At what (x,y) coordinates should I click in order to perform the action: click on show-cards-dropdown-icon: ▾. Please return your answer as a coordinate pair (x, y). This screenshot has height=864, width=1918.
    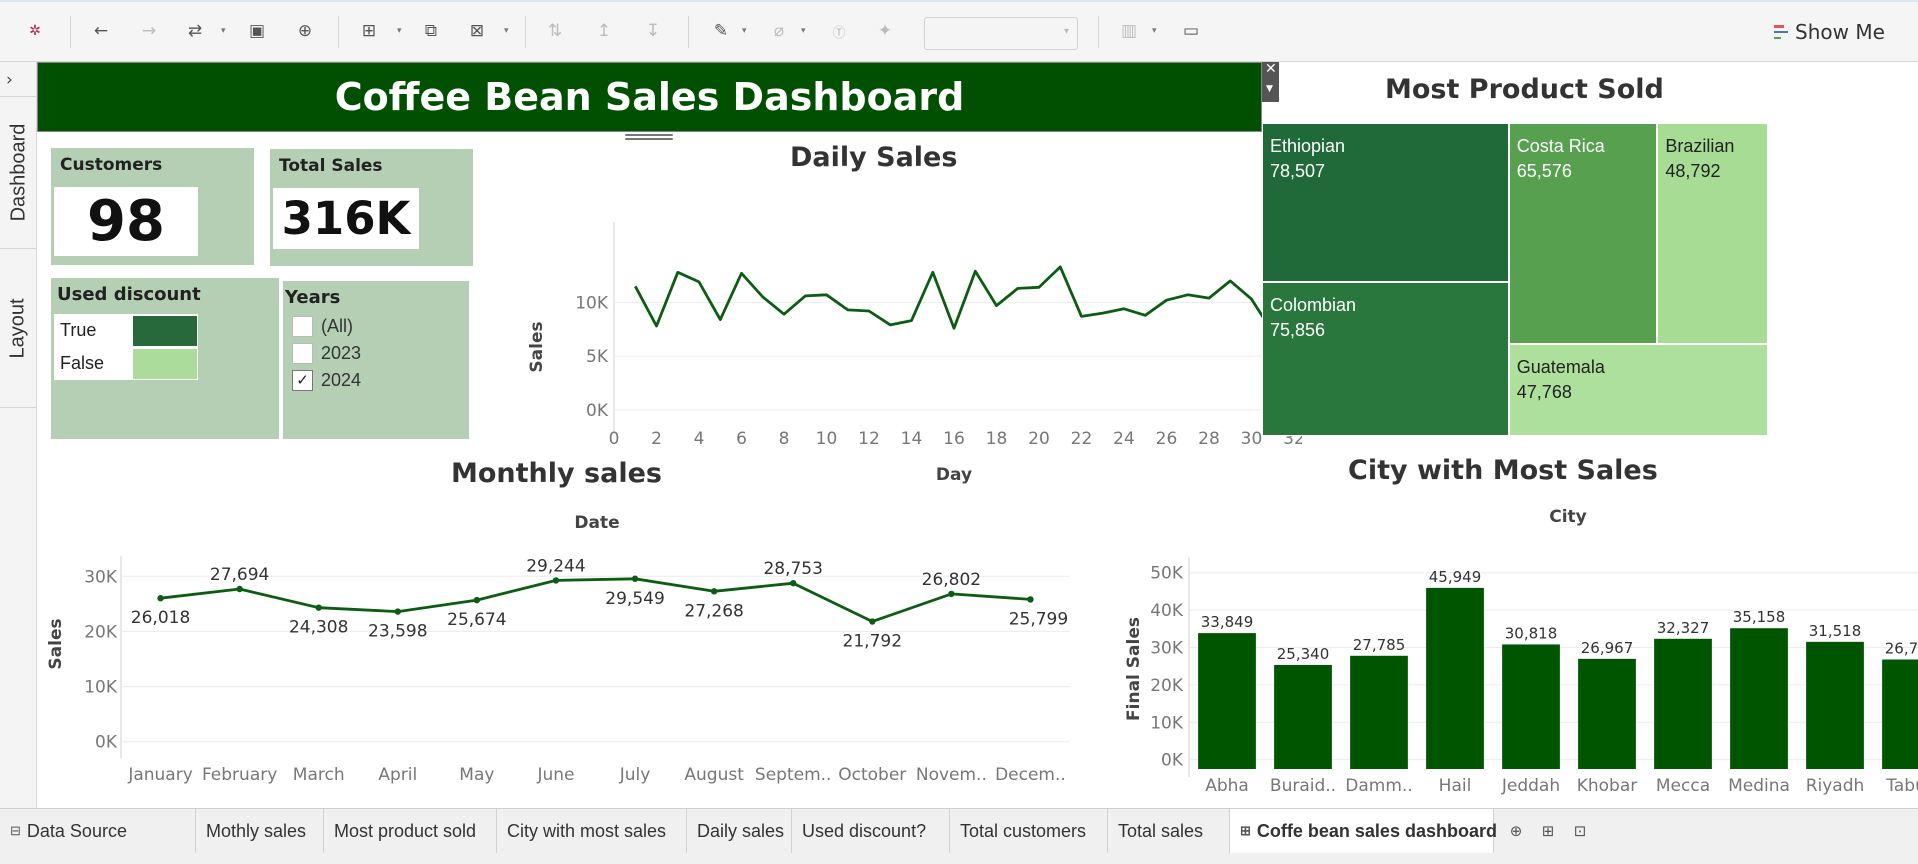
    Looking at the image, I should click on (1157, 31).